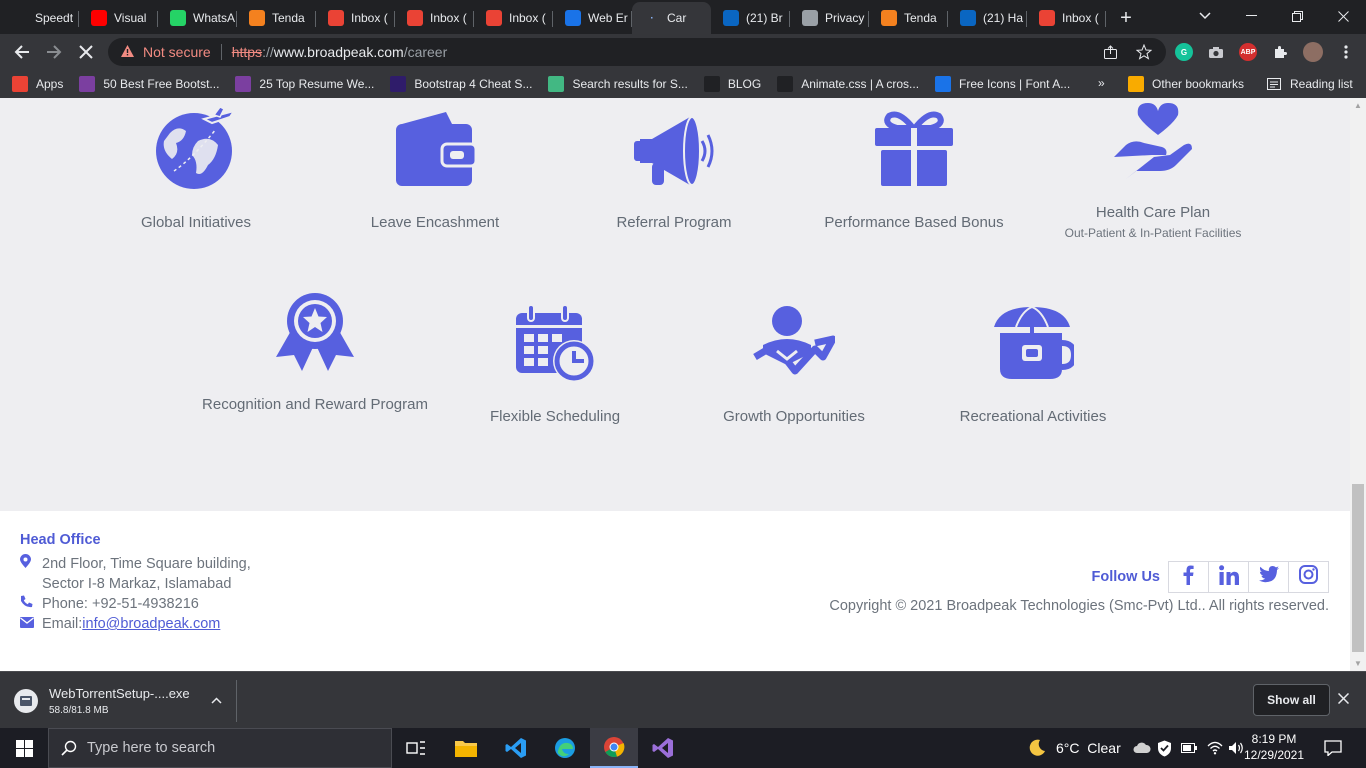 This screenshot has height=768, width=1366. Describe the element at coordinates (671, 18) in the screenshot. I see `browser-tab: · Car` at that location.